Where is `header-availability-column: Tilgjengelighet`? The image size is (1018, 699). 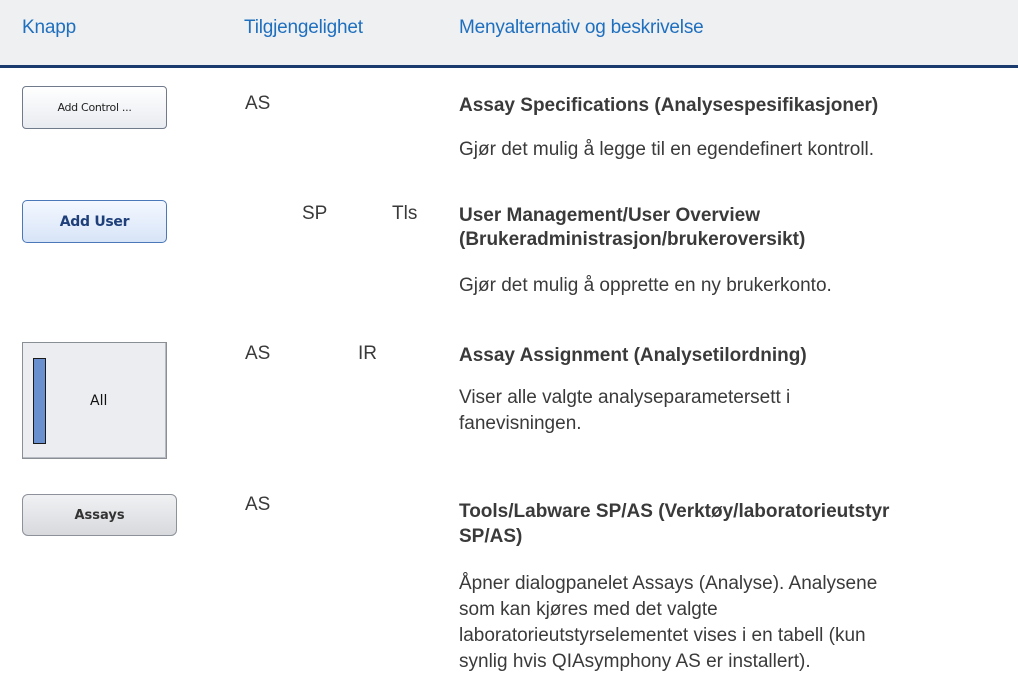 header-availability-column: Tilgjengelighet is located at coordinates (303, 27).